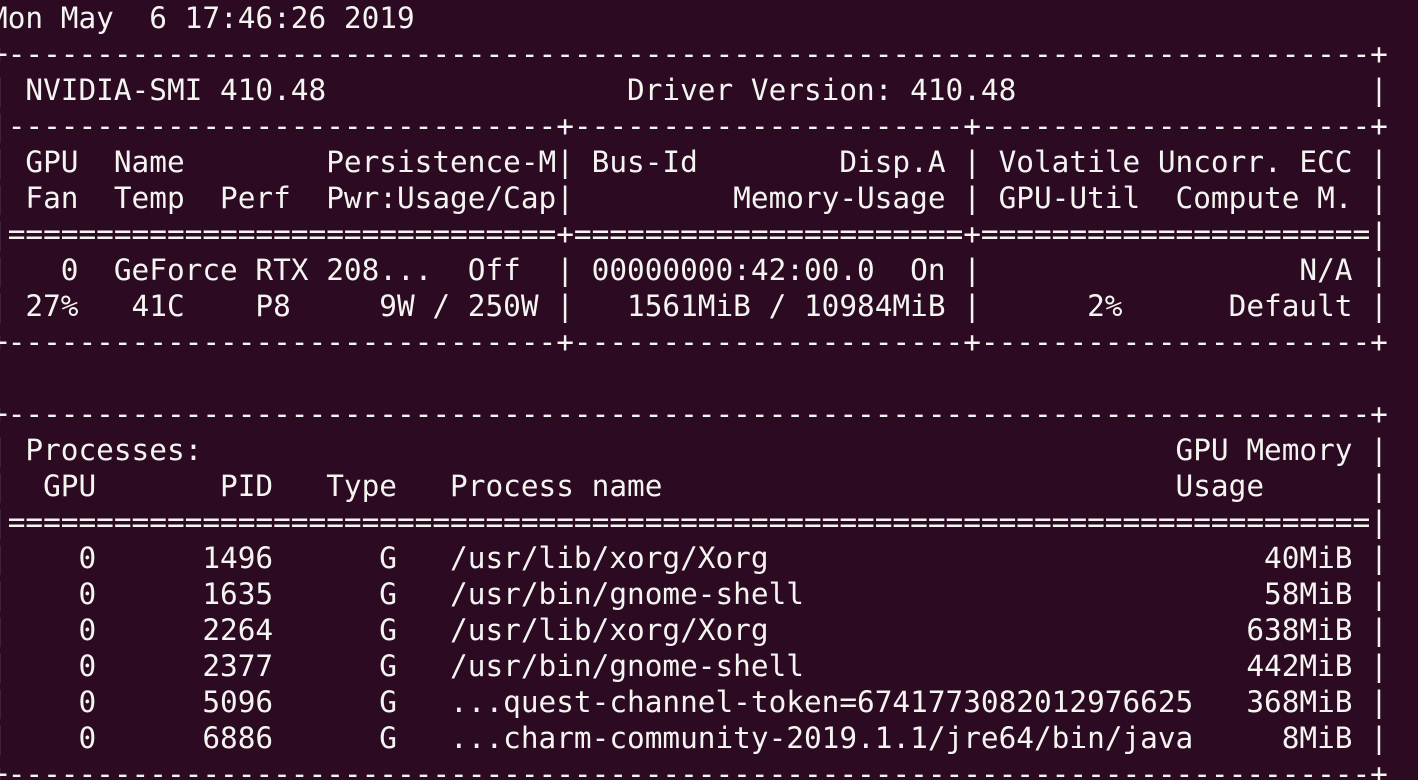  What do you see at coordinates (694, 666) in the screenshot?
I see `process-row: | 0 2377 G /usr/bin/gnome-shell 442MiB |` at bounding box center [694, 666].